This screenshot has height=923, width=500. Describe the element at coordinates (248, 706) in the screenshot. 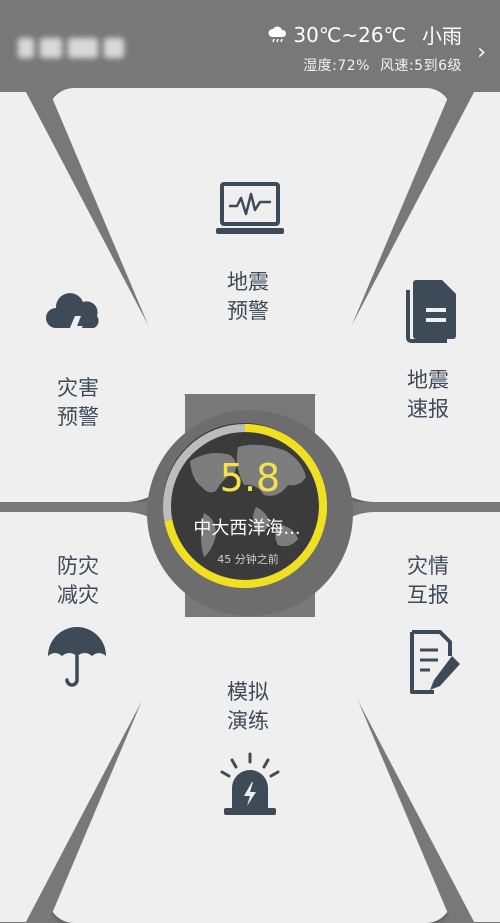

I see `tile-simulation-drill-label: 模拟 演练` at that location.